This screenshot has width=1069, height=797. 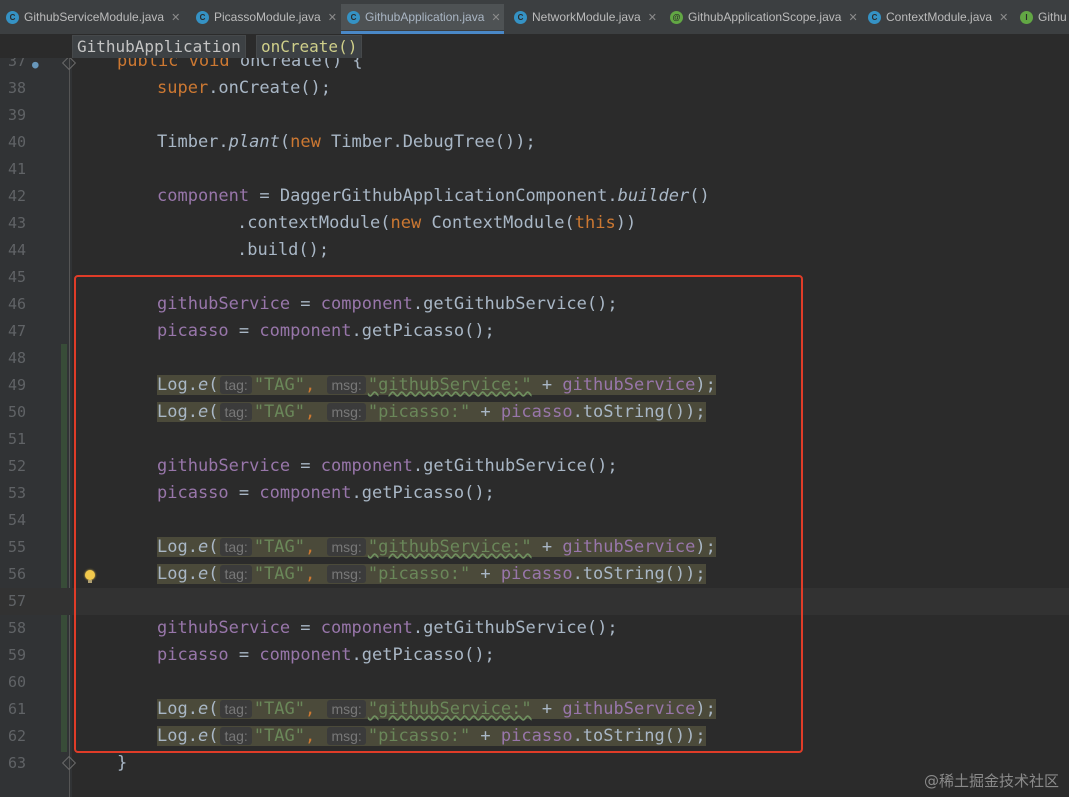 I want to click on line-number: 59, so click(x=16, y=655).